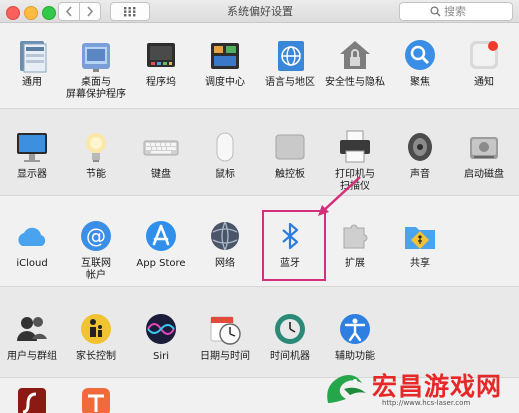 The width and height of the screenshot is (519, 413). I want to click on siri-icon, so click(161, 329).